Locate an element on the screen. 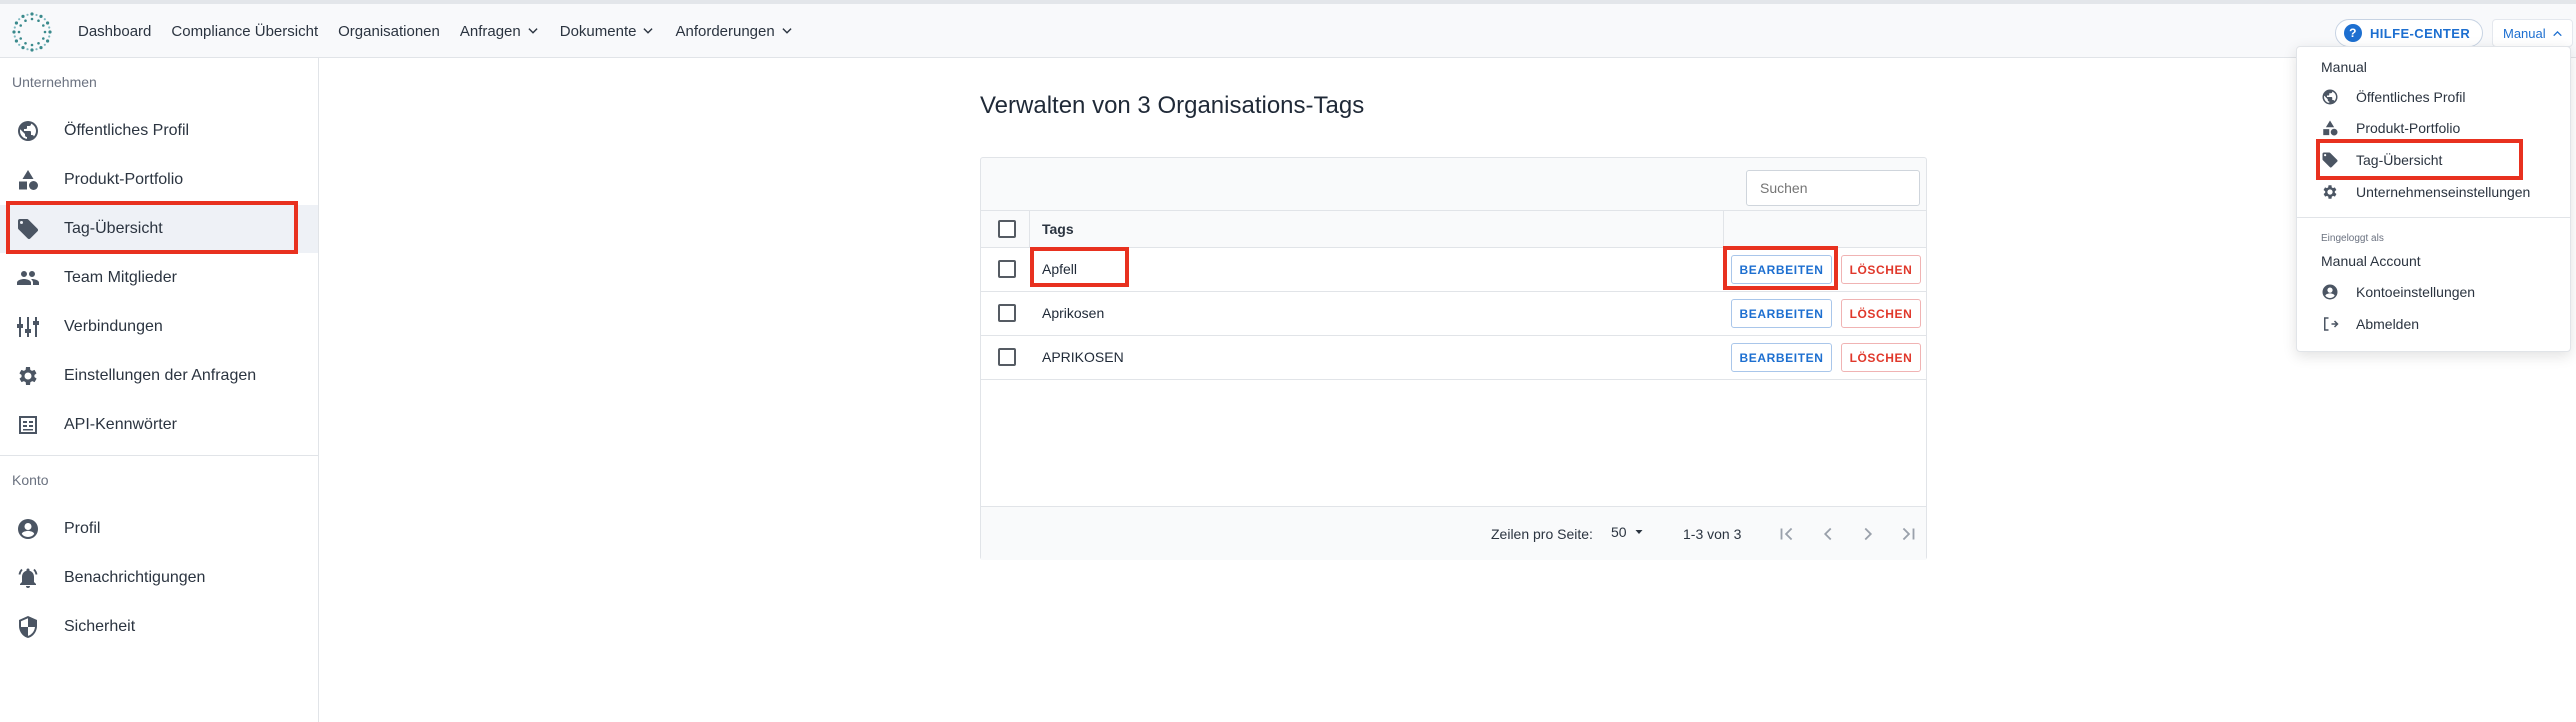 The width and height of the screenshot is (2576, 722). menu-item-label: Öffentliches Profil is located at coordinates (2411, 97).